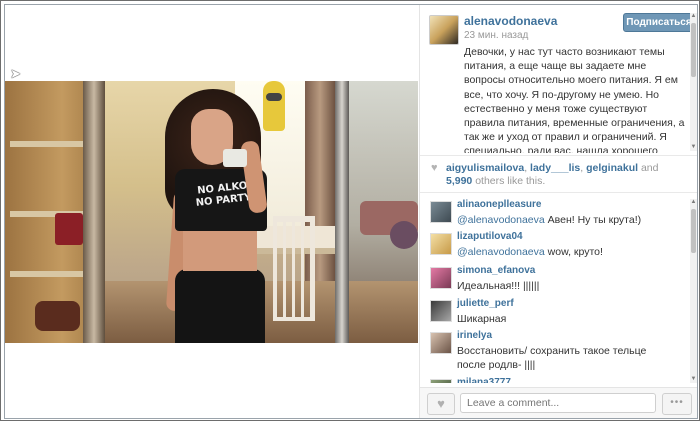 Image resolution: width=700 pixels, height=421 pixels. I want to click on like-user-2: lady___lis, so click(555, 168).